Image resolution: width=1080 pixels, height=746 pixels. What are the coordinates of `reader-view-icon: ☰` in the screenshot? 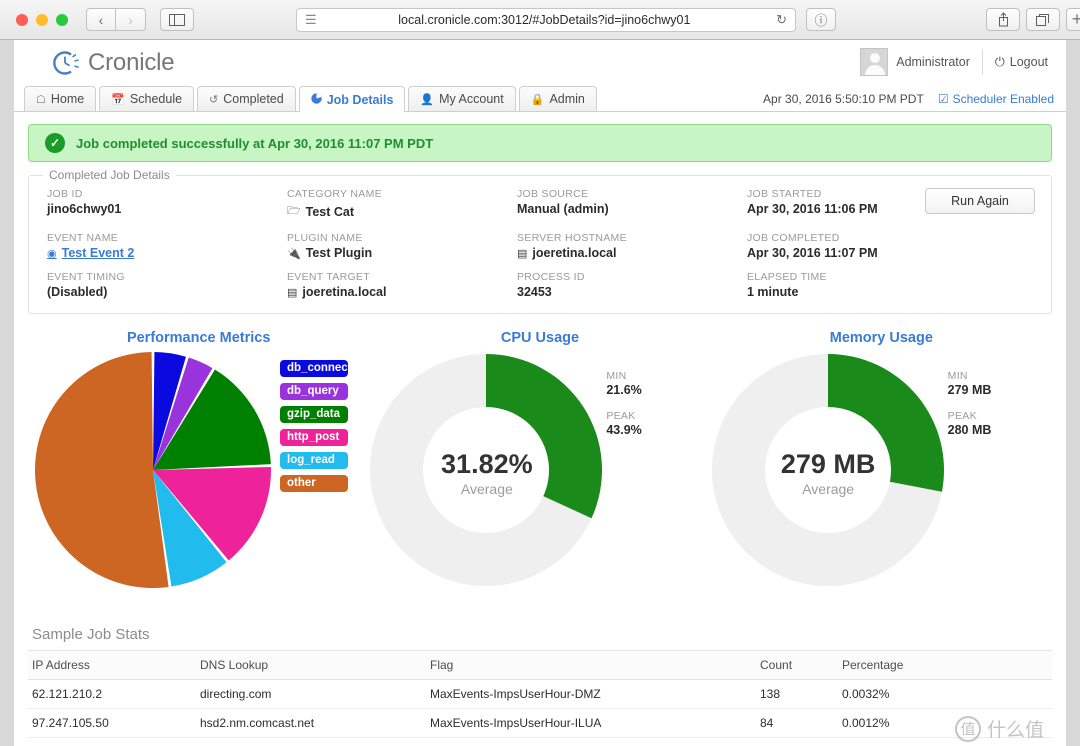 It's located at (311, 19).